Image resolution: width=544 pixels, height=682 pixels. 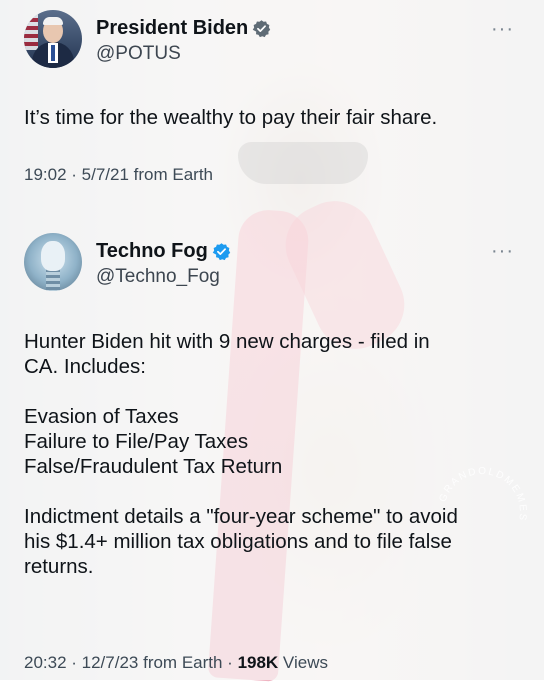 I want to click on display-name: President Biden, so click(x=172, y=28).